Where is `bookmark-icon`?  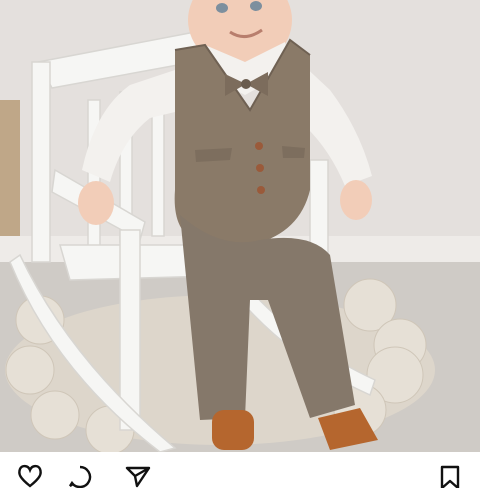
bookmark-icon is located at coordinates (450, 476).